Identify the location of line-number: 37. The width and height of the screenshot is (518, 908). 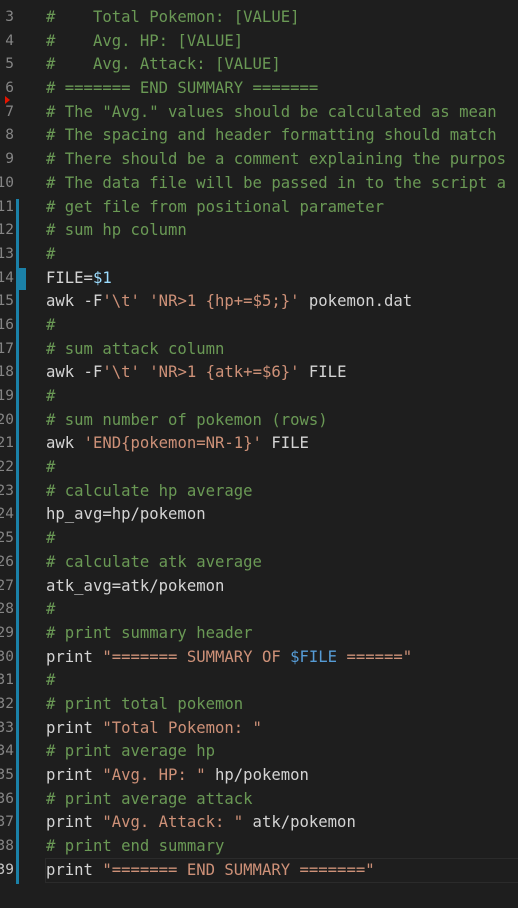
(7, 822).